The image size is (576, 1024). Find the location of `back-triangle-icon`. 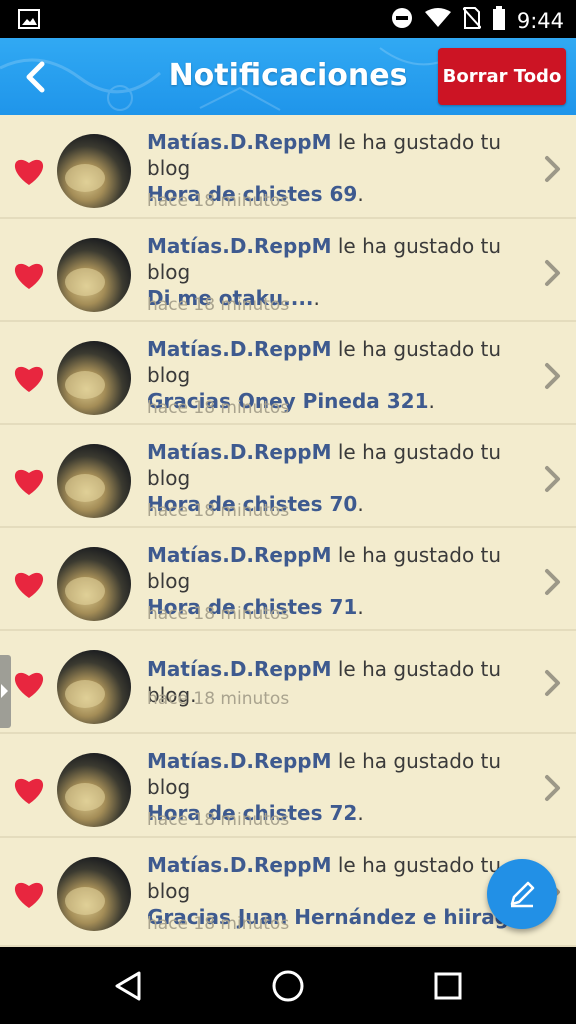

back-triangle-icon is located at coordinates (128, 986).